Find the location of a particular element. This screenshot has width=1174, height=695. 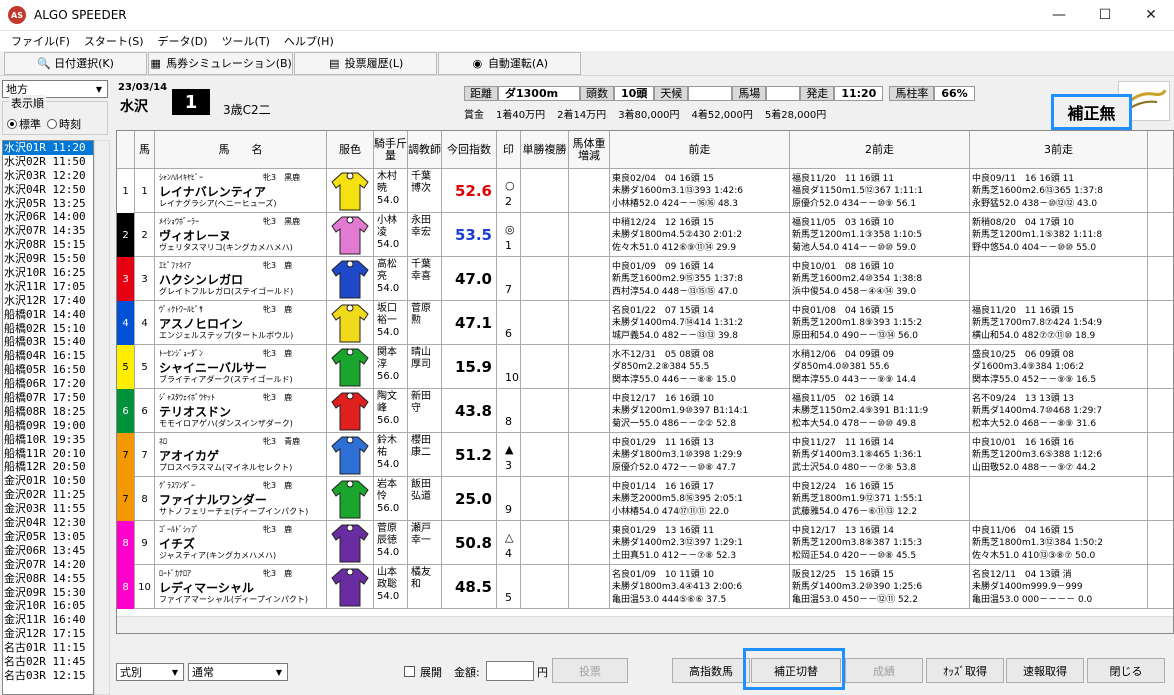

bet-type-select: 式別 ▼ is located at coordinates (150, 672).